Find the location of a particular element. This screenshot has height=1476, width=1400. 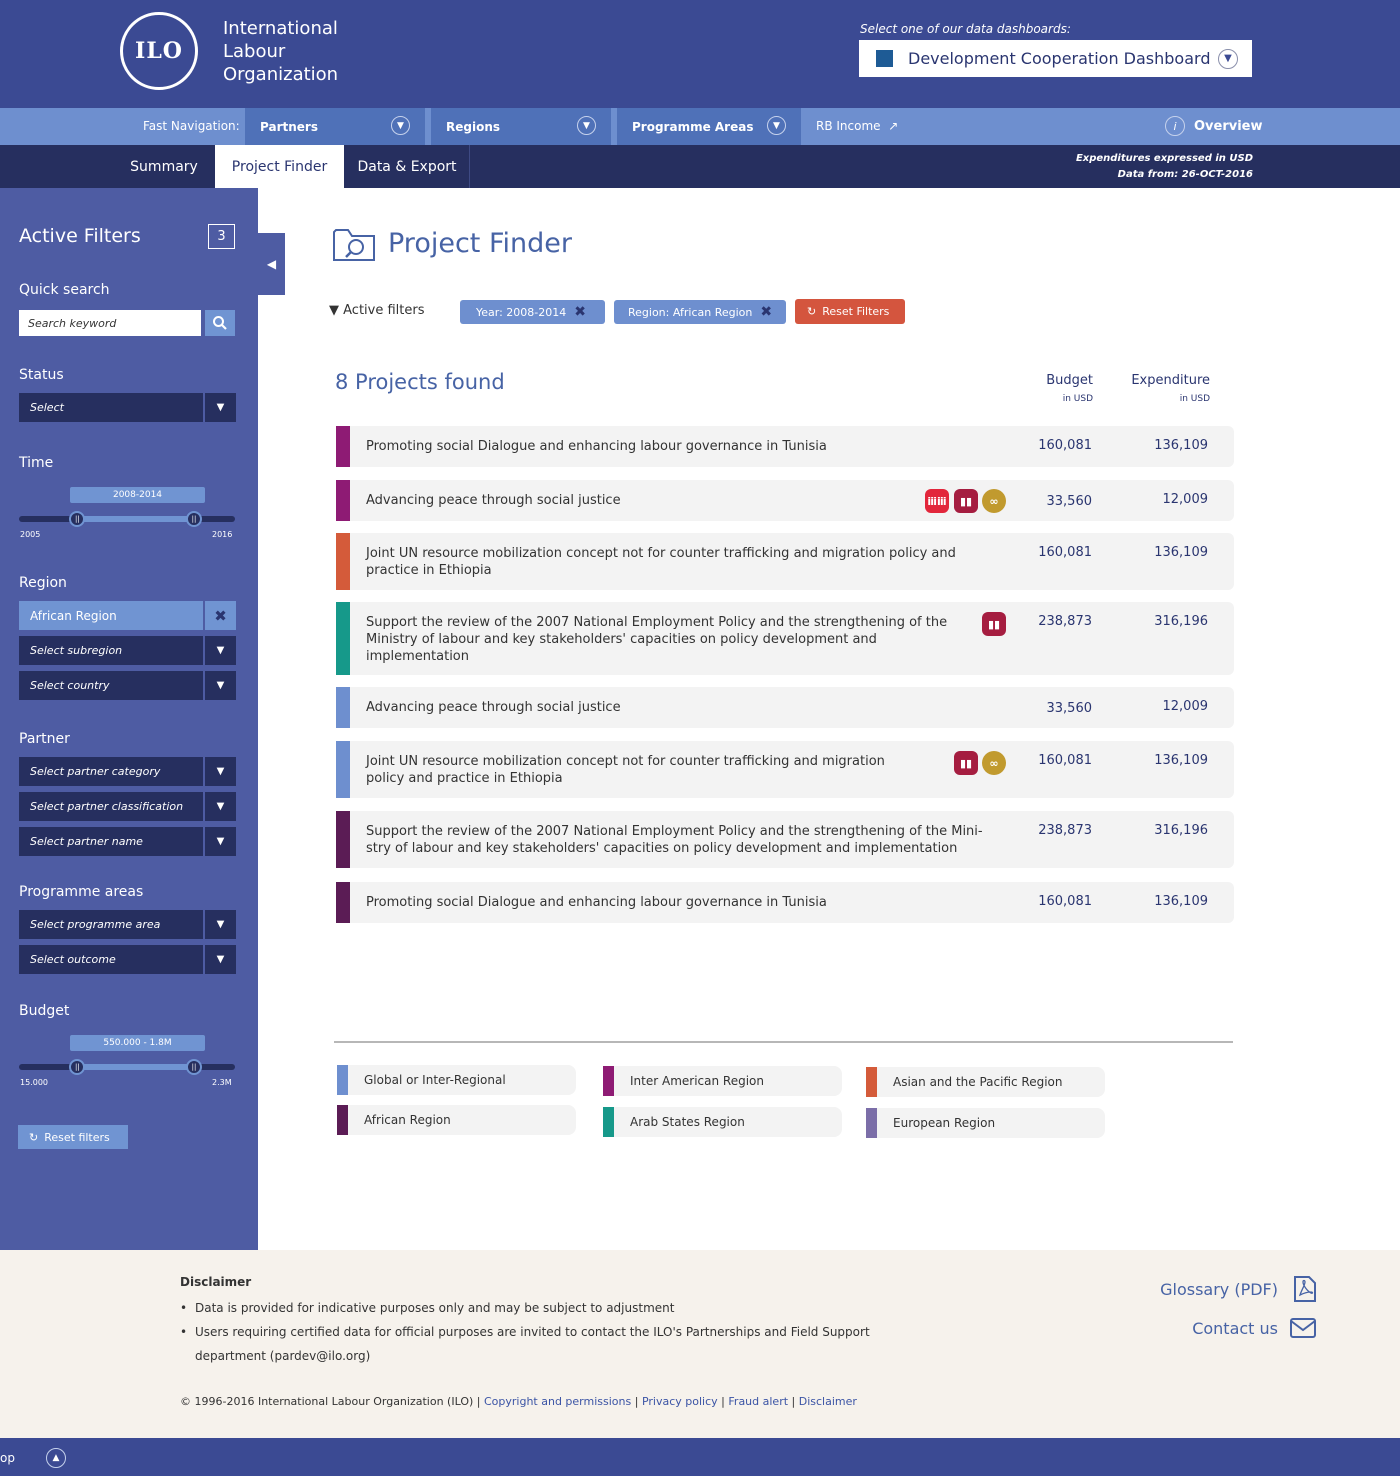

search-input: Search keyword is located at coordinates (110, 323).